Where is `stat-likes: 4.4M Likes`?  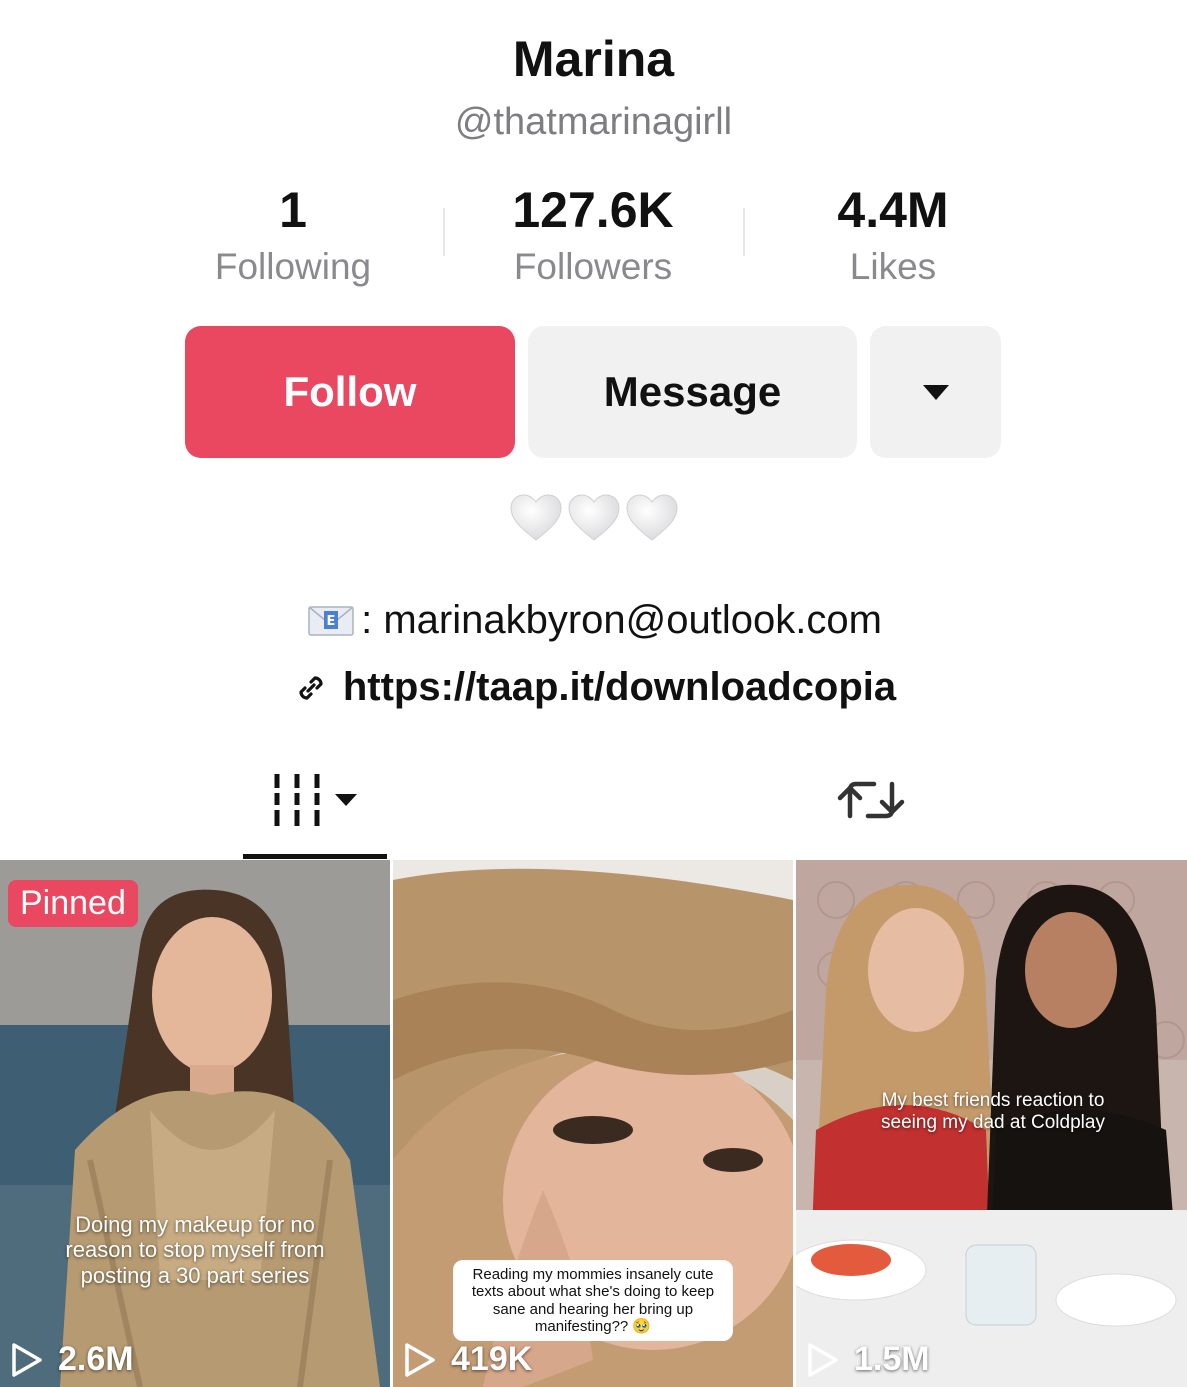 stat-likes: 4.4M Likes is located at coordinates (893, 235).